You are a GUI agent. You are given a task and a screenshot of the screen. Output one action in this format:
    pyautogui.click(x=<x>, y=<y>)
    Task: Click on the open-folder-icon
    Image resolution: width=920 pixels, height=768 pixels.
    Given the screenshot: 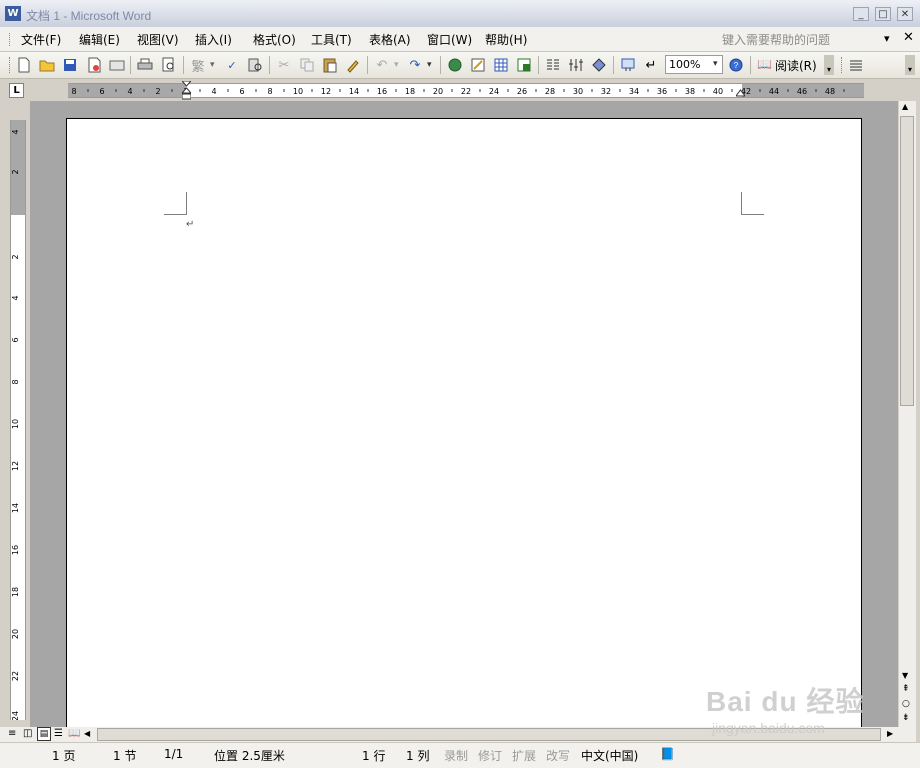 What is the action you would take?
    pyautogui.click(x=47, y=65)
    